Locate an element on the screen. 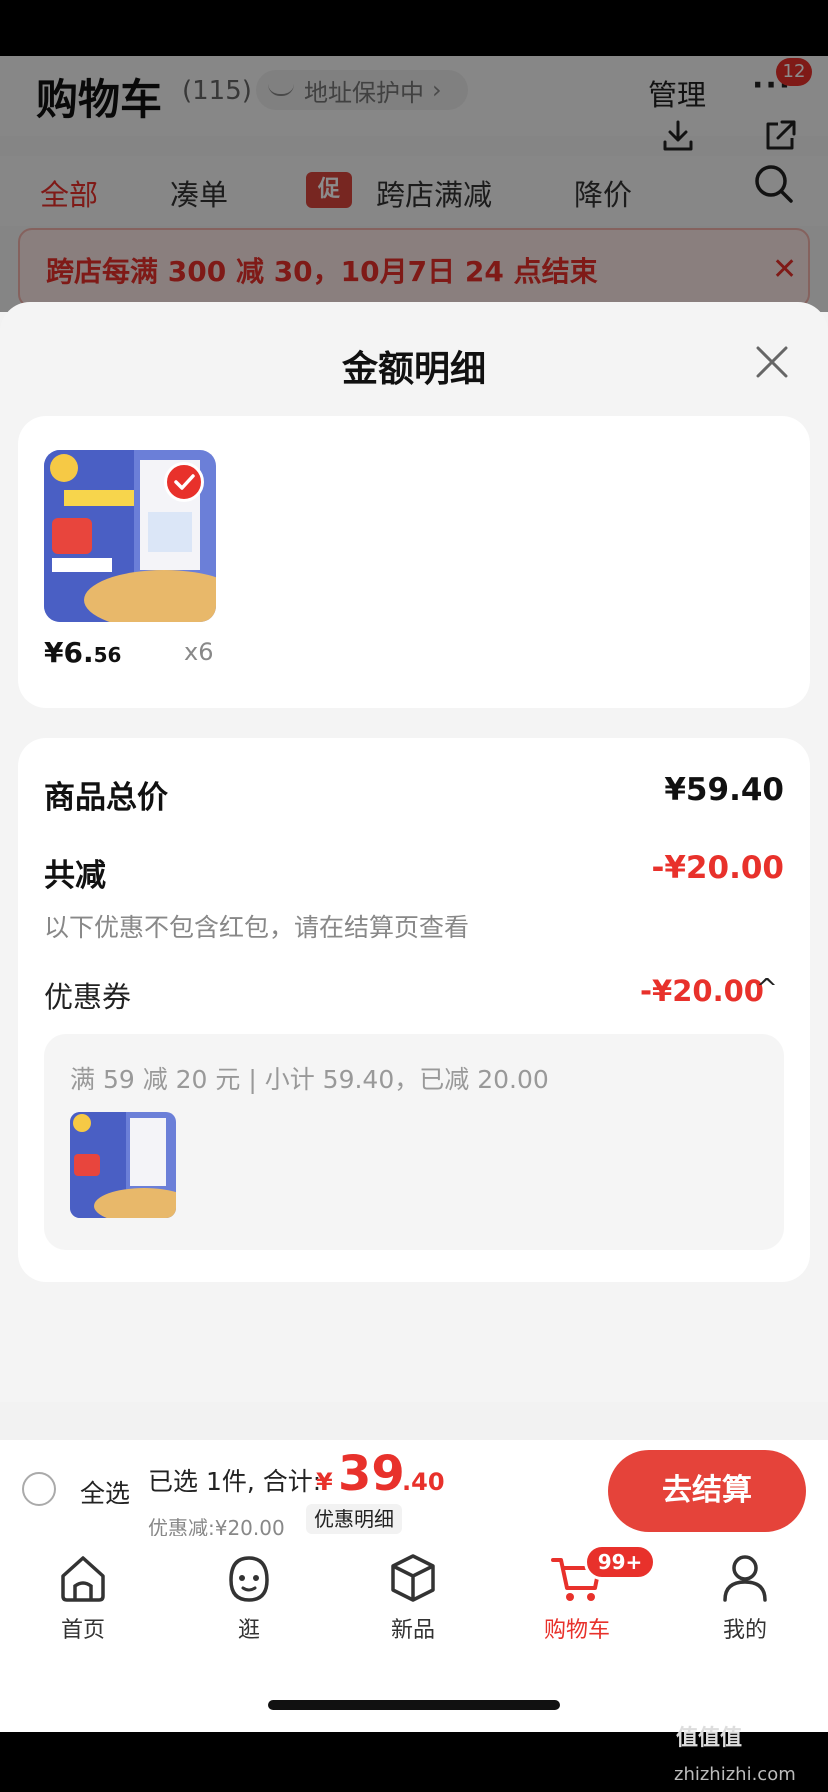 This screenshot has height=1792, width=828. tabbar-home: 首页 is located at coordinates (83, 1597).